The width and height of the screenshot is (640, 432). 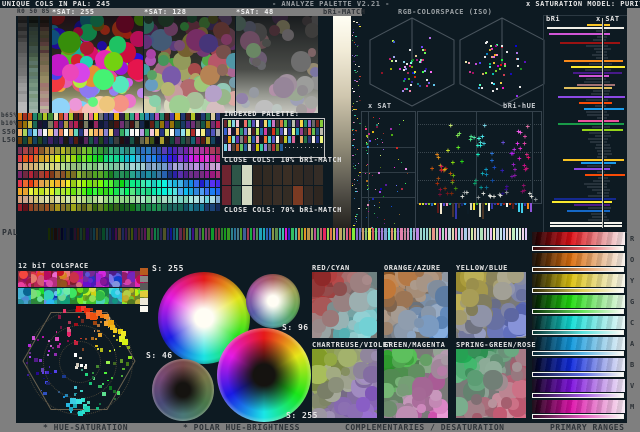 I want to click on xsat-plot, so click(x=388, y=171).